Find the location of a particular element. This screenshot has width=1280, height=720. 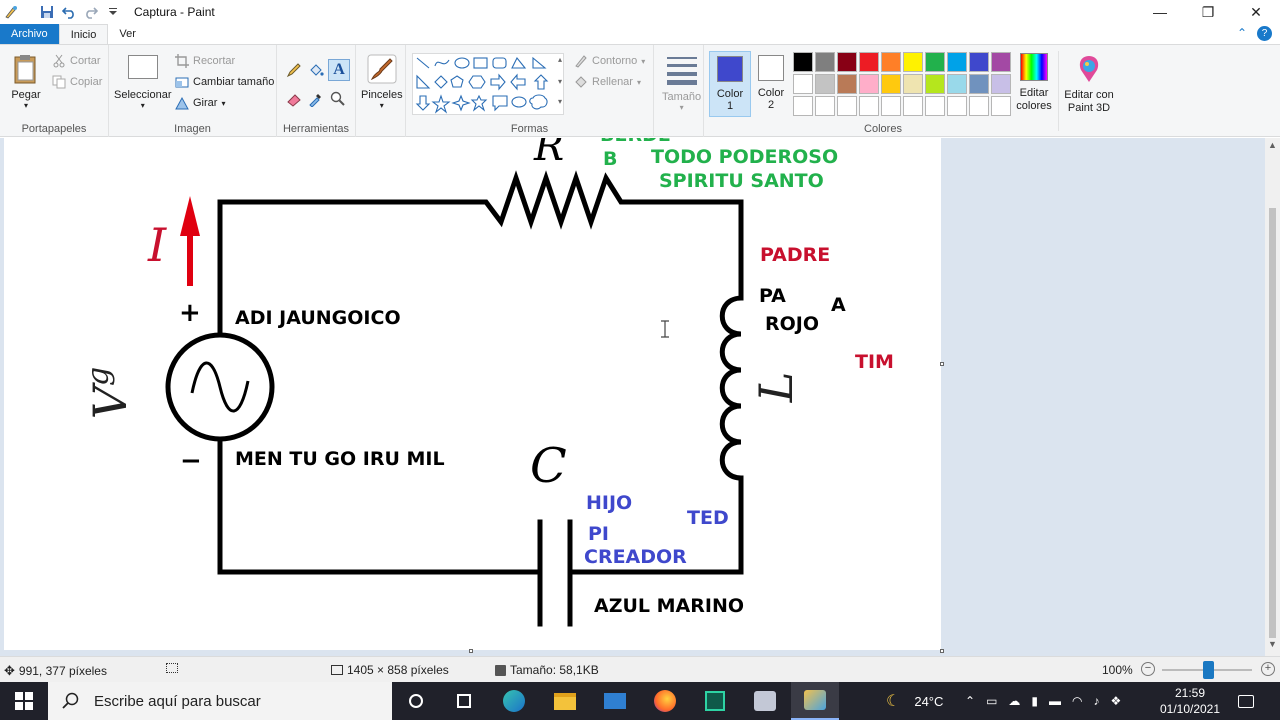

help-icon: ? is located at coordinates (1264, 33).